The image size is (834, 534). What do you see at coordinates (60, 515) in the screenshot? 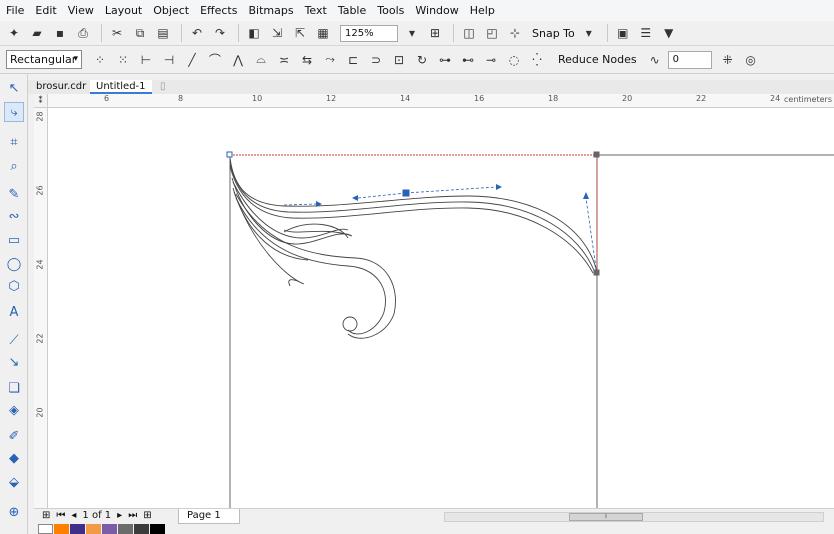
I see `first-page-icon: ⏮` at bounding box center [60, 515].